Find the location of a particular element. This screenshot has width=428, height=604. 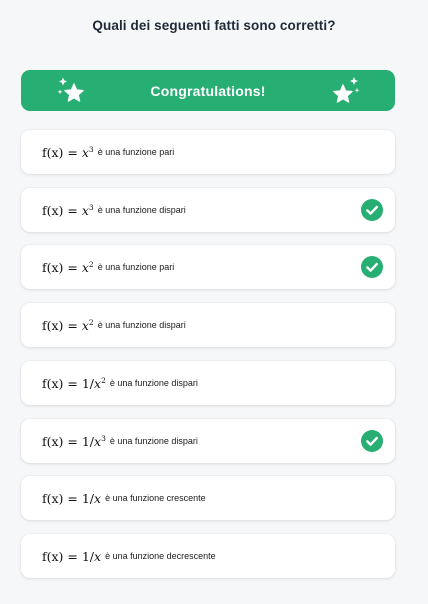

question-title: Quali dei seguenti fatti sono corretti? is located at coordinates (214, 25).